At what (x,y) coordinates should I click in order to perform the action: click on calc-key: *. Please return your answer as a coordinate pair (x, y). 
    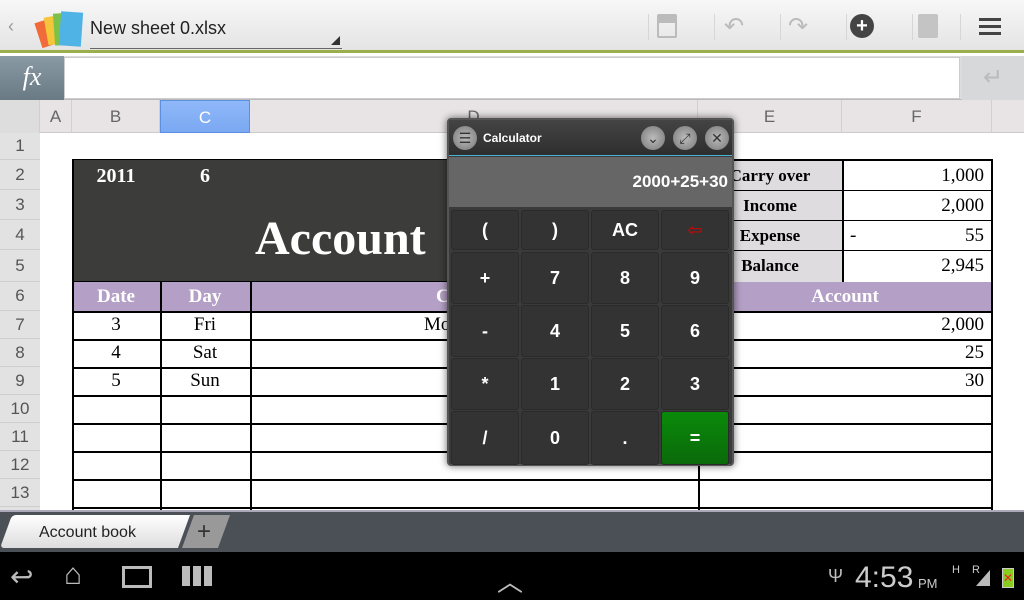
    Looking at the image, I should click on (485, 384).